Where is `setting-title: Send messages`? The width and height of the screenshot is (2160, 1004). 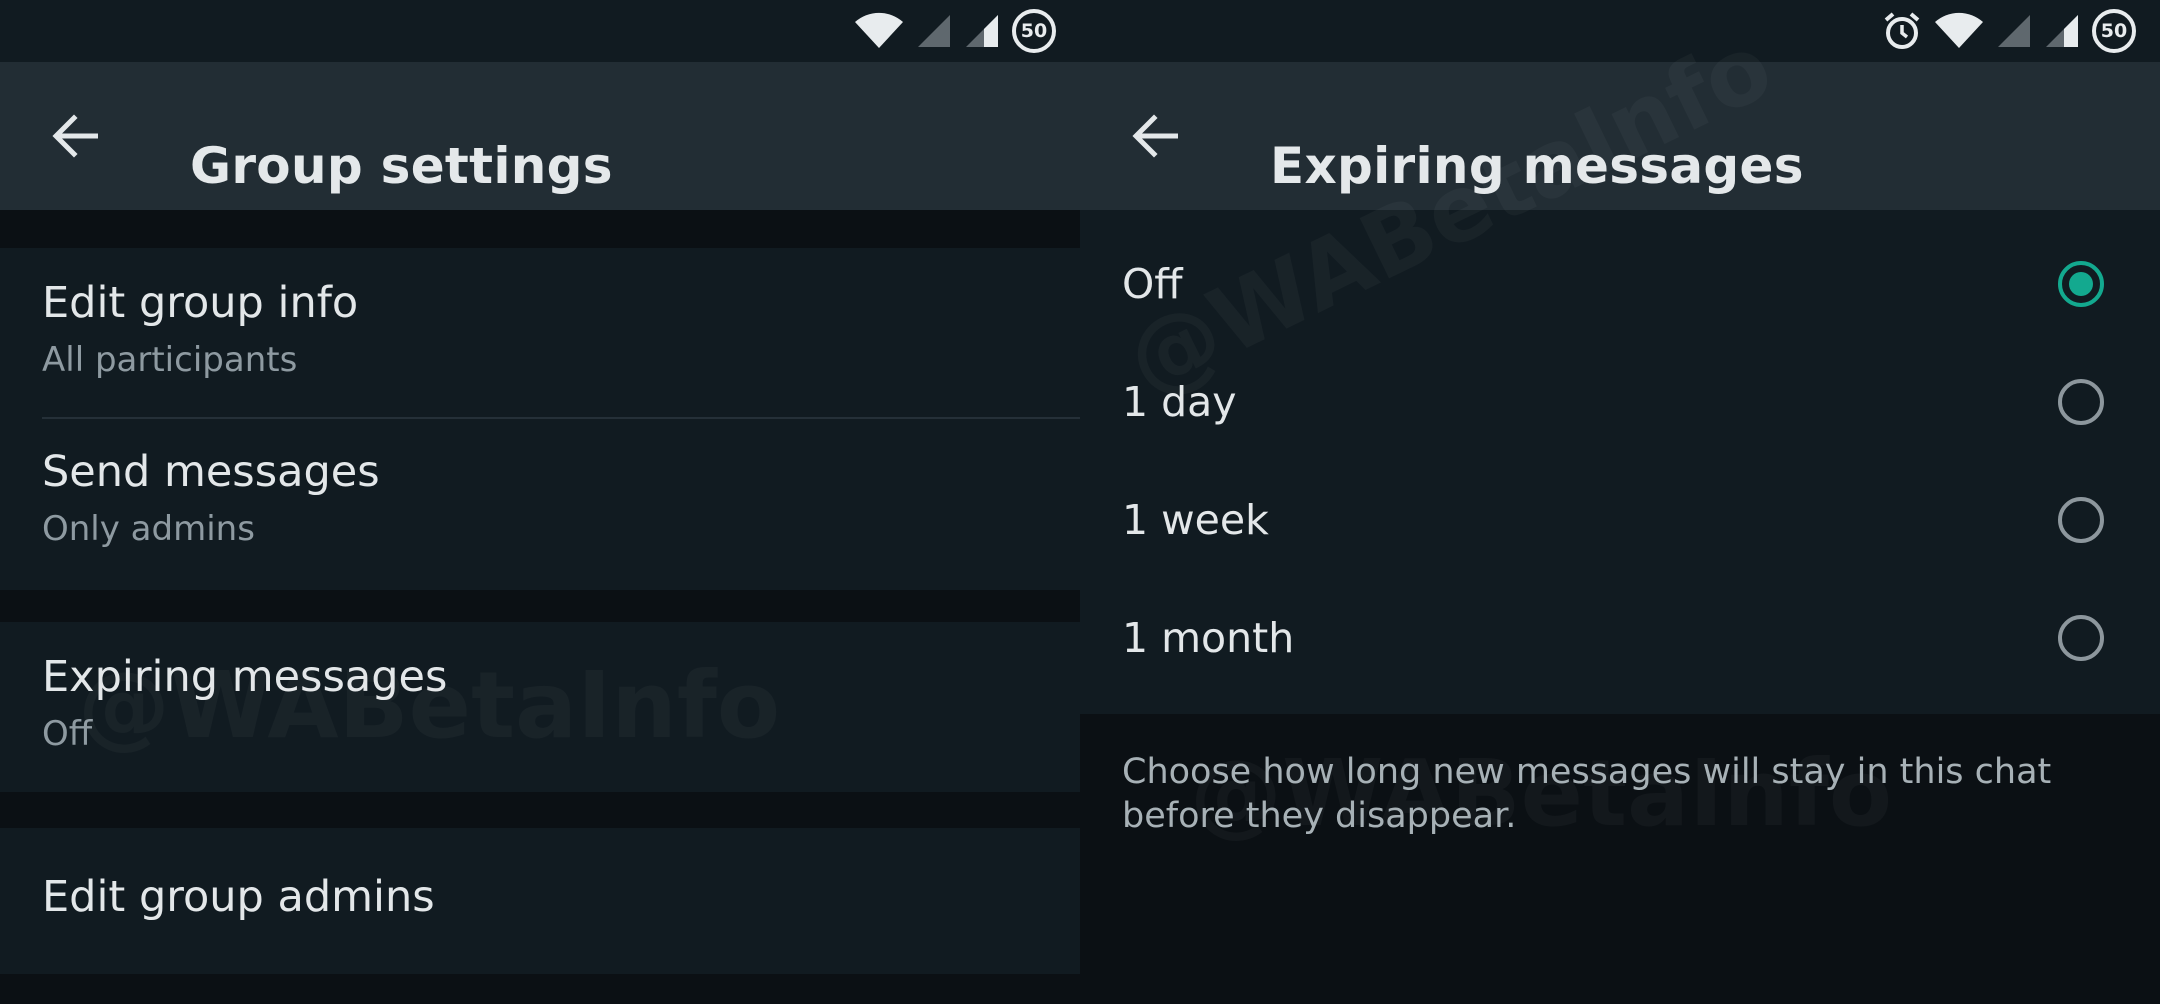 setting-title: Send messages is located at coordinates (211, 472).